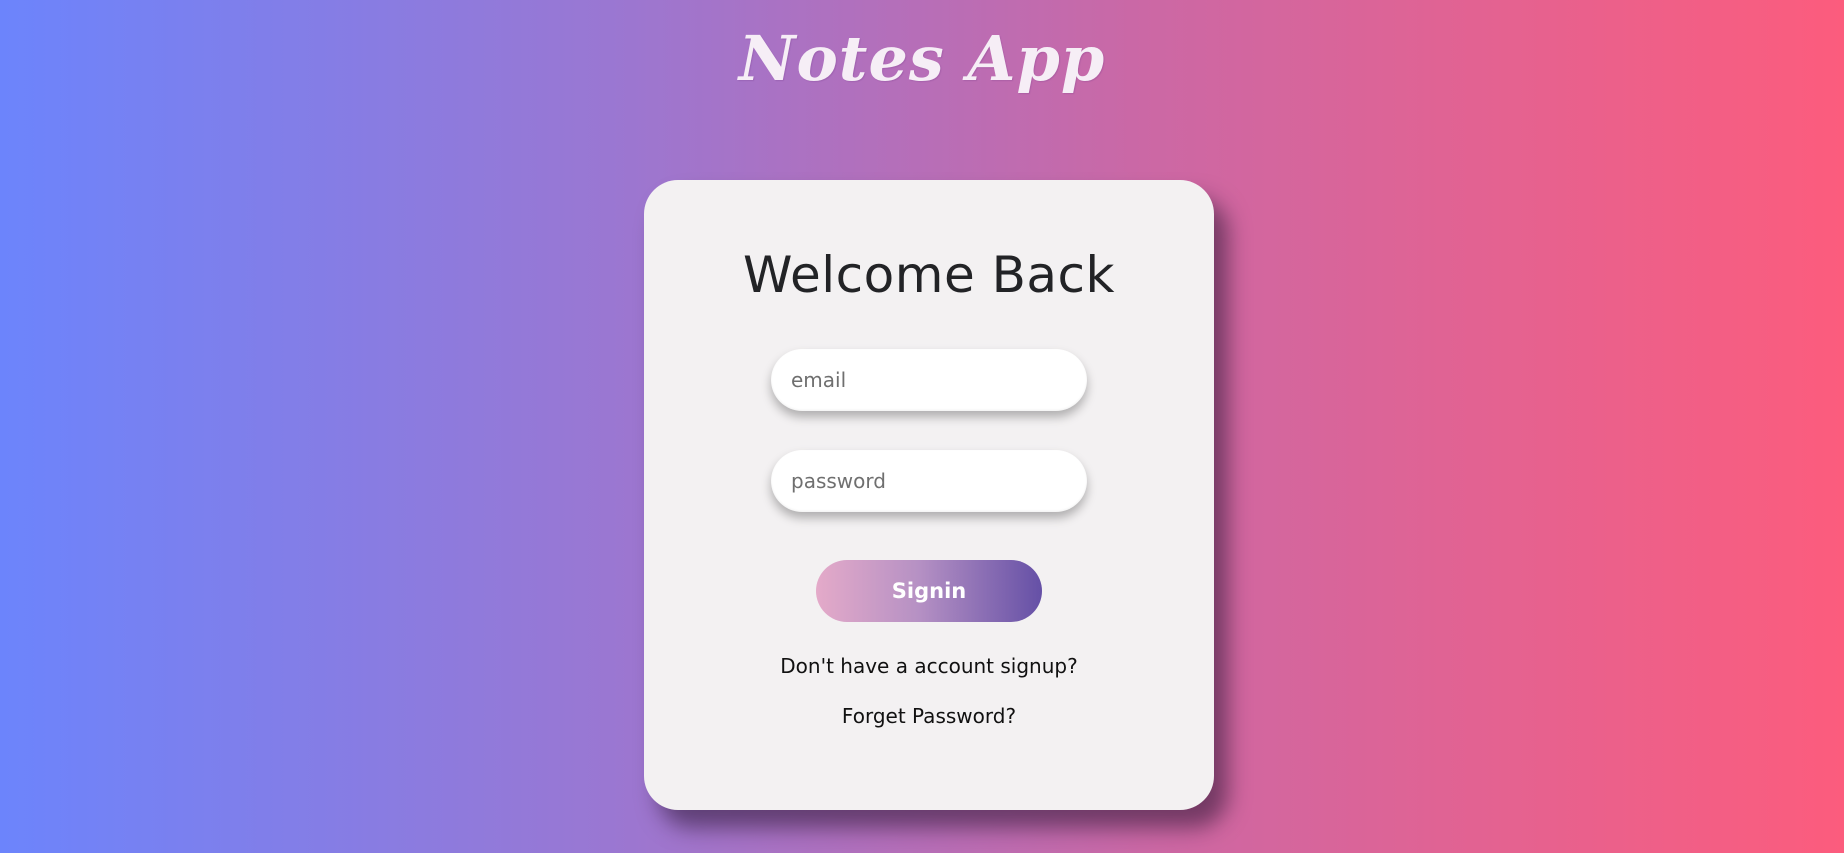 Image resolution: width=1844 pixels, height=853 pixels. What do you see at coordinates (929, 481) in the screenshot?
I see `password-input` at bounding box center [929, 481].